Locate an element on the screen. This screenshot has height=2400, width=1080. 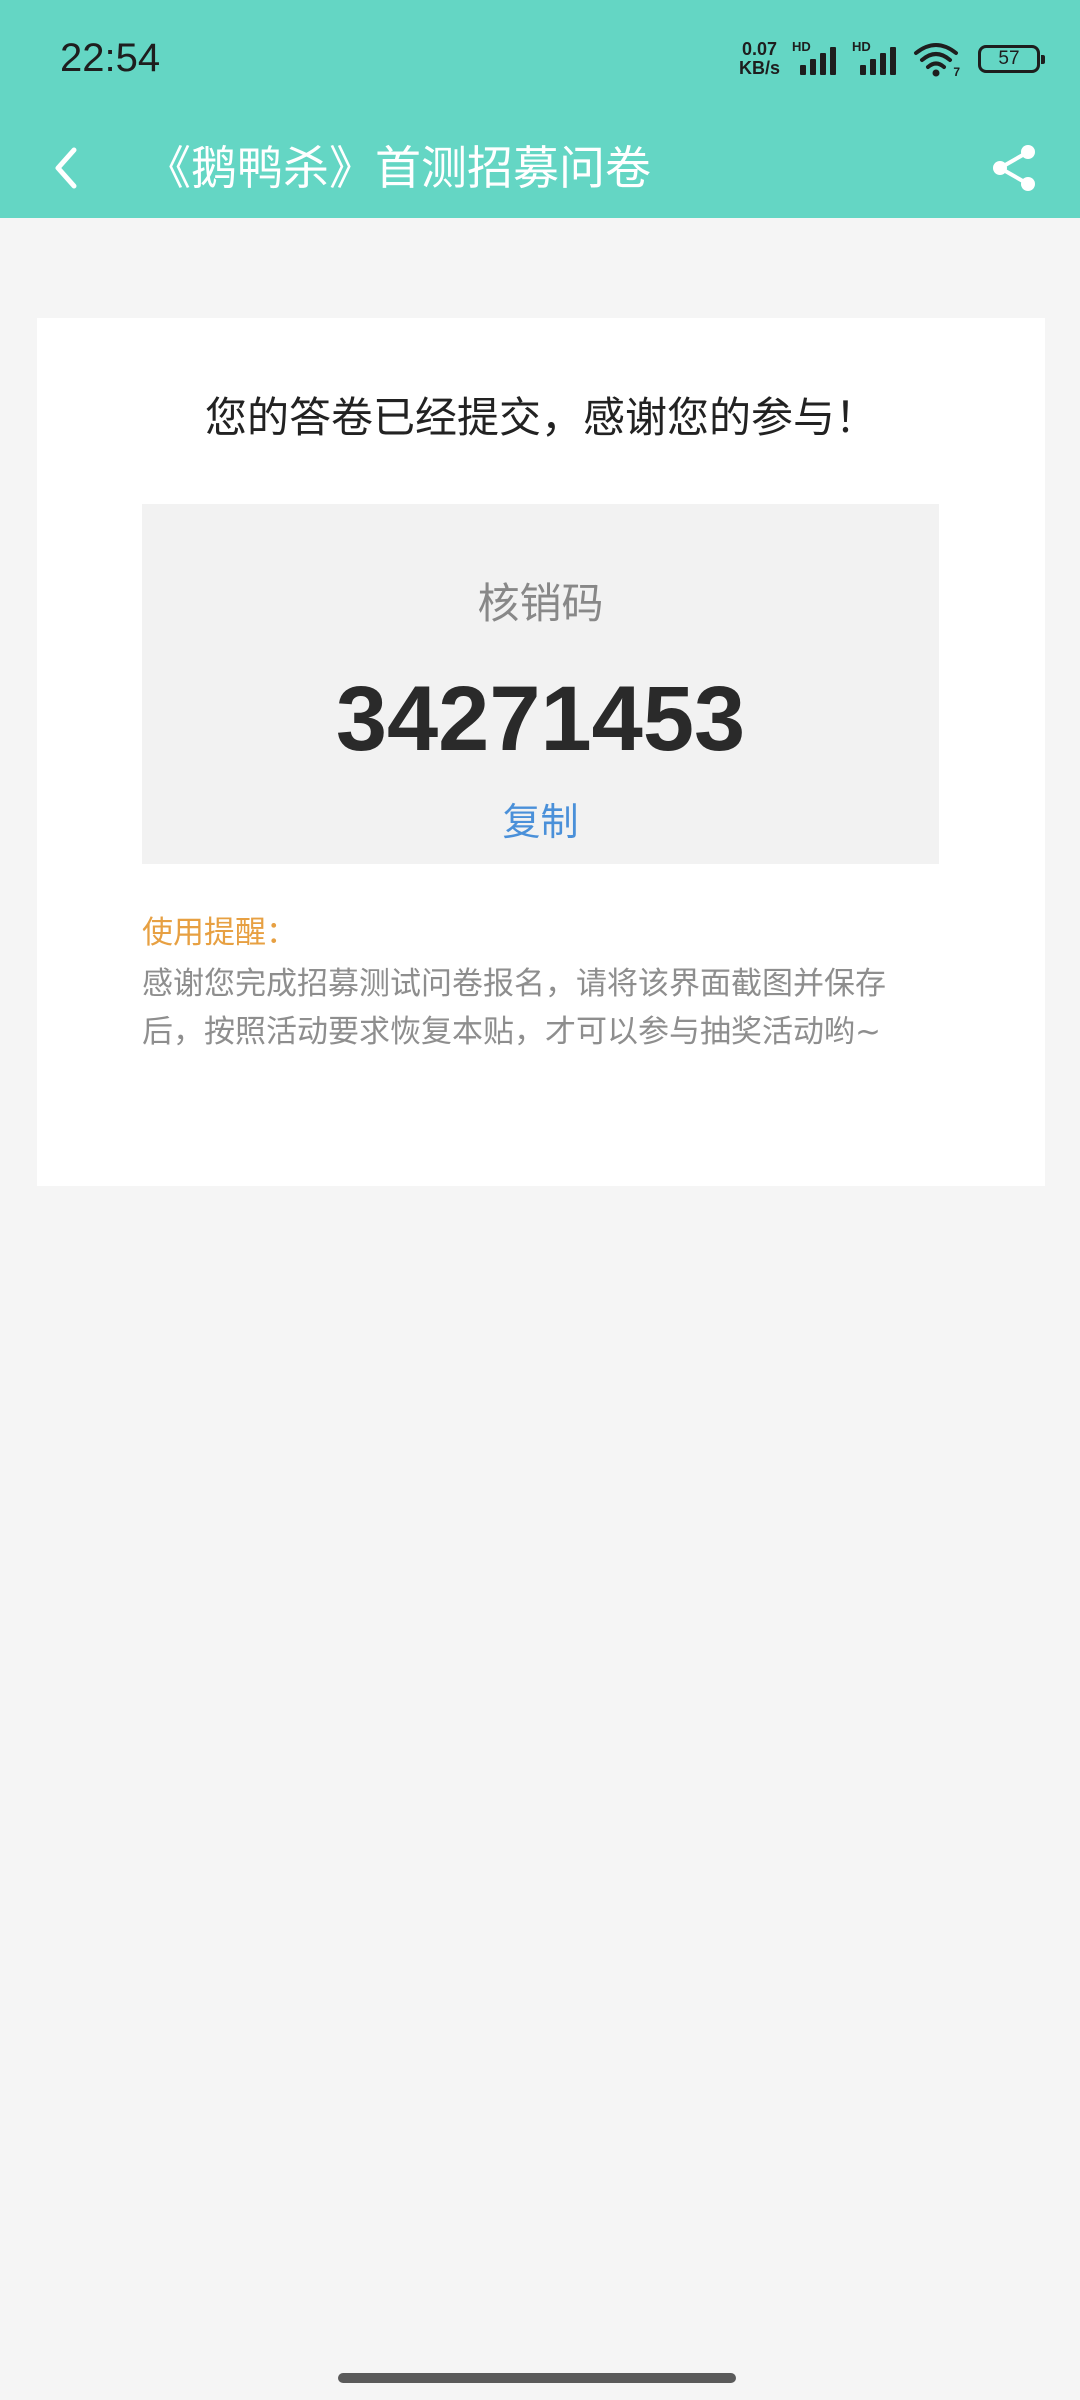
signal-1-icon: HD is located at coordinates (816, 59).